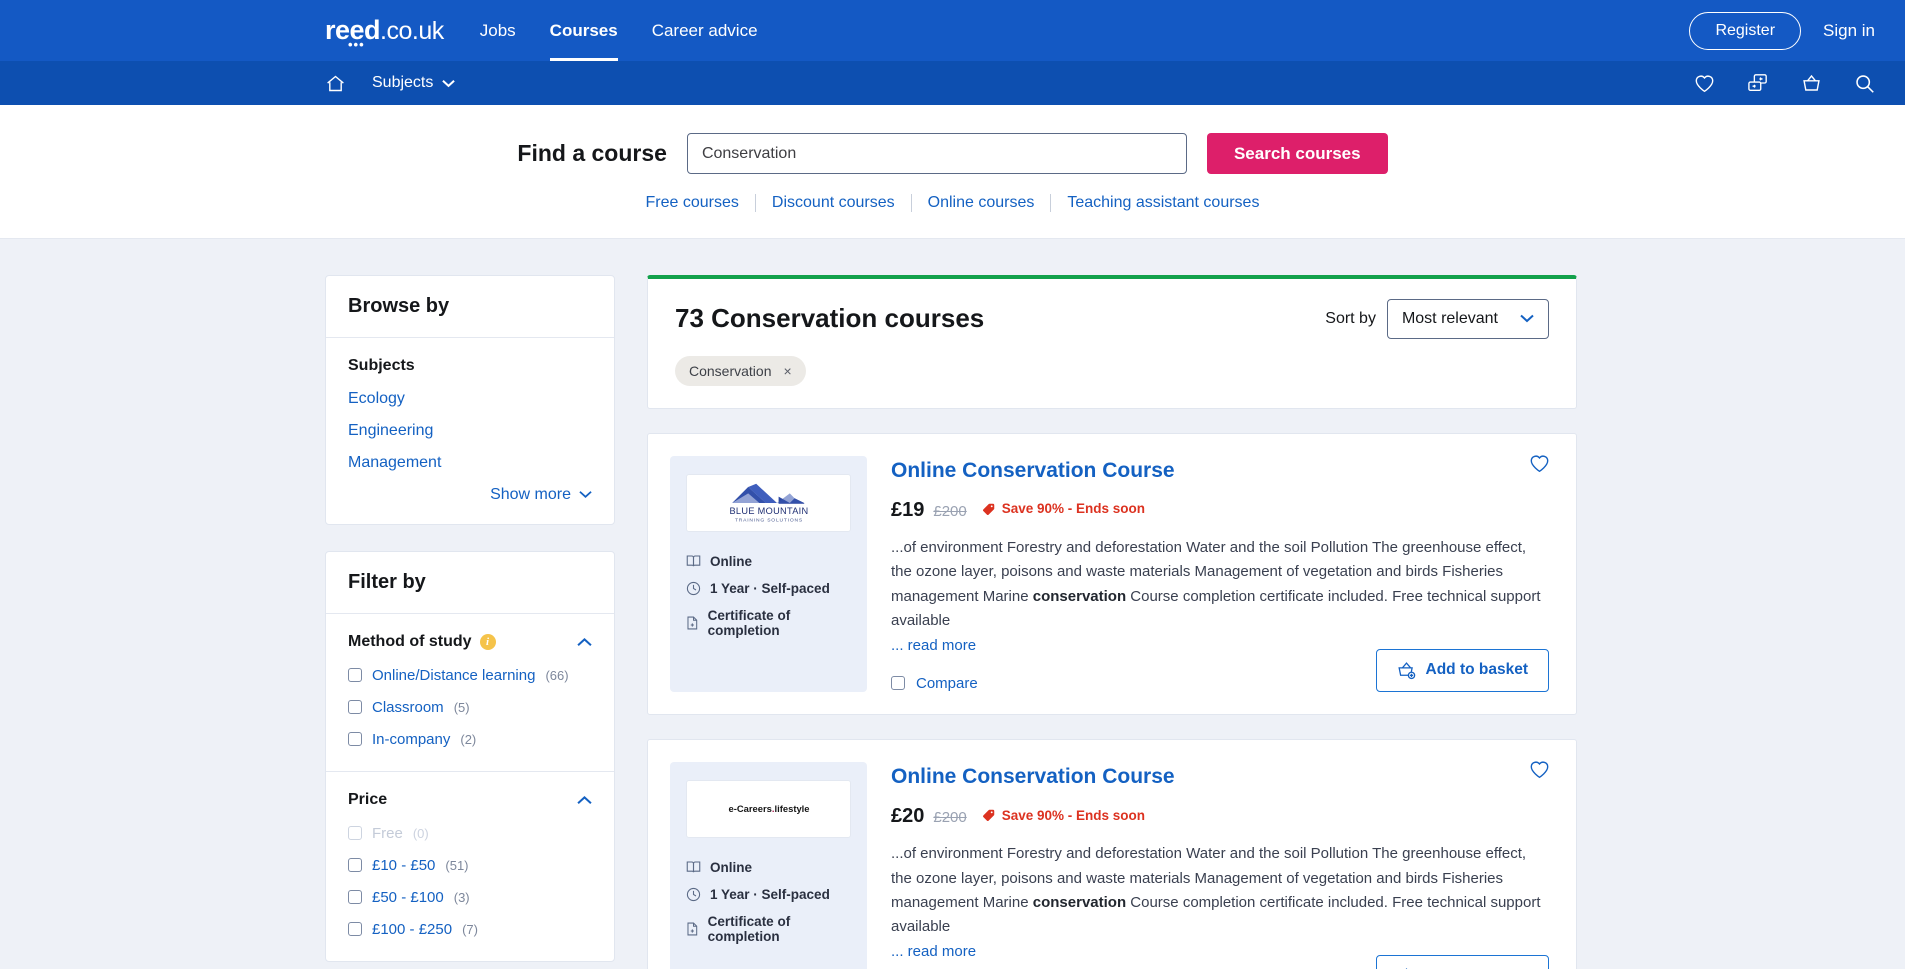 The image size is (1905, 969). What do you see at coordinates (1073, 815) in the screenshot?
I see `discount-text: Save 90% - Ends soon` at bounding box center [1073, 815].